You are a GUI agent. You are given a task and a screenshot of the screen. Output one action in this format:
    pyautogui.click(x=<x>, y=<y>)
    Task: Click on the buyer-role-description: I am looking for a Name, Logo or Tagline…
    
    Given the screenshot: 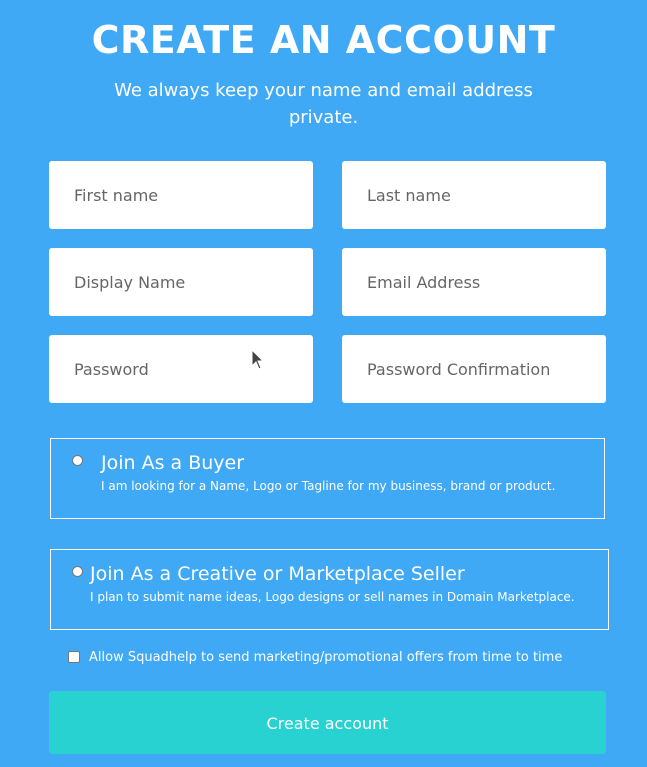 What is the action you would take?
    pyautogui.click(x=328, y=486)
    